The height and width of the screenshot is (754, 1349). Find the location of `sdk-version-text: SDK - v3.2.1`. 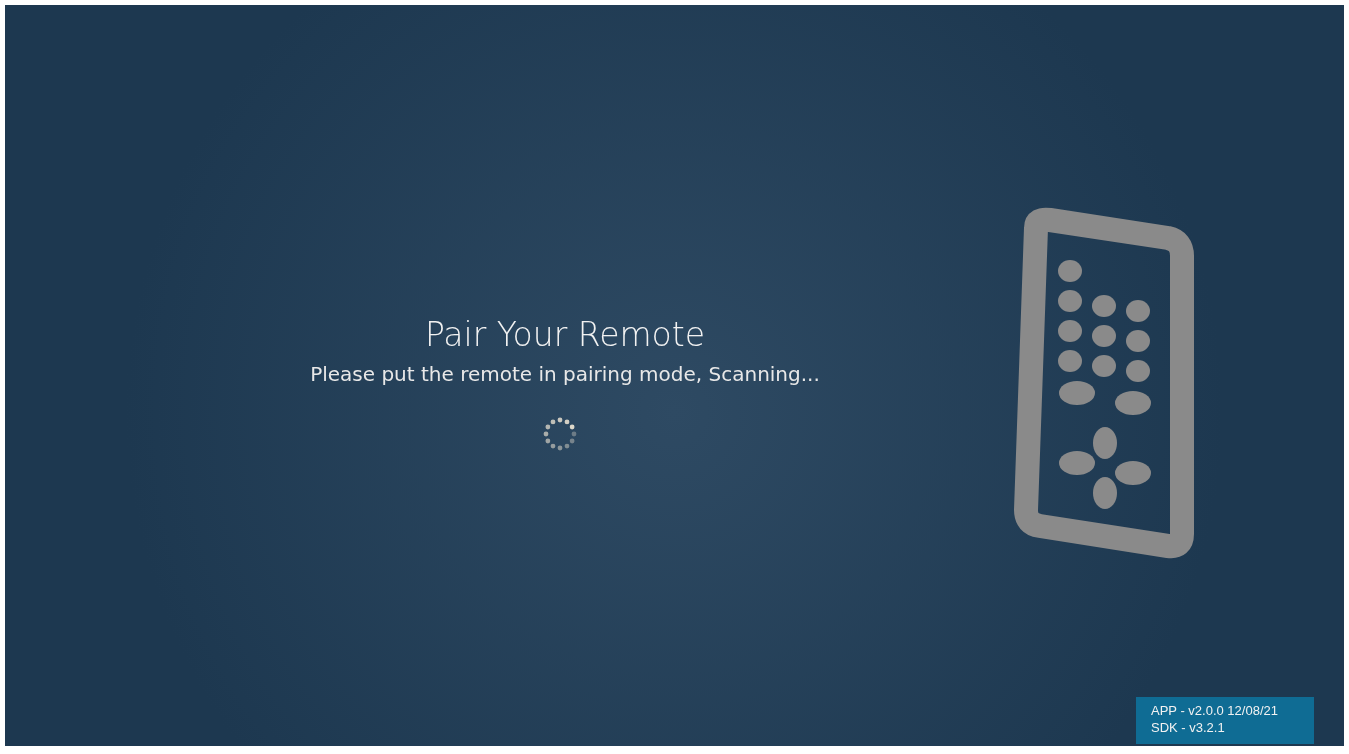

sdk-version-text: SDK - v3.2.1 is located at coordinates (1188, 727).